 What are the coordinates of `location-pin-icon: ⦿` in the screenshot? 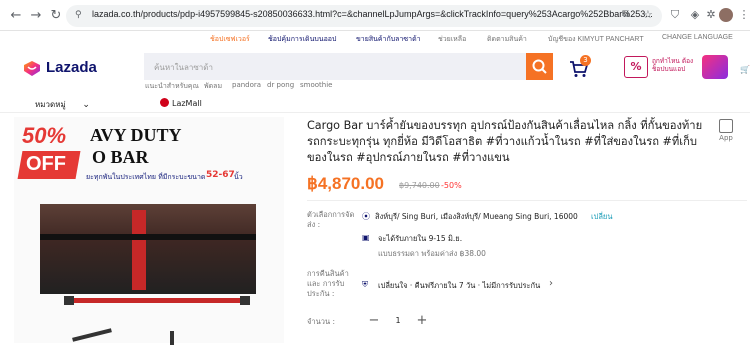 It's located at (366, 216).